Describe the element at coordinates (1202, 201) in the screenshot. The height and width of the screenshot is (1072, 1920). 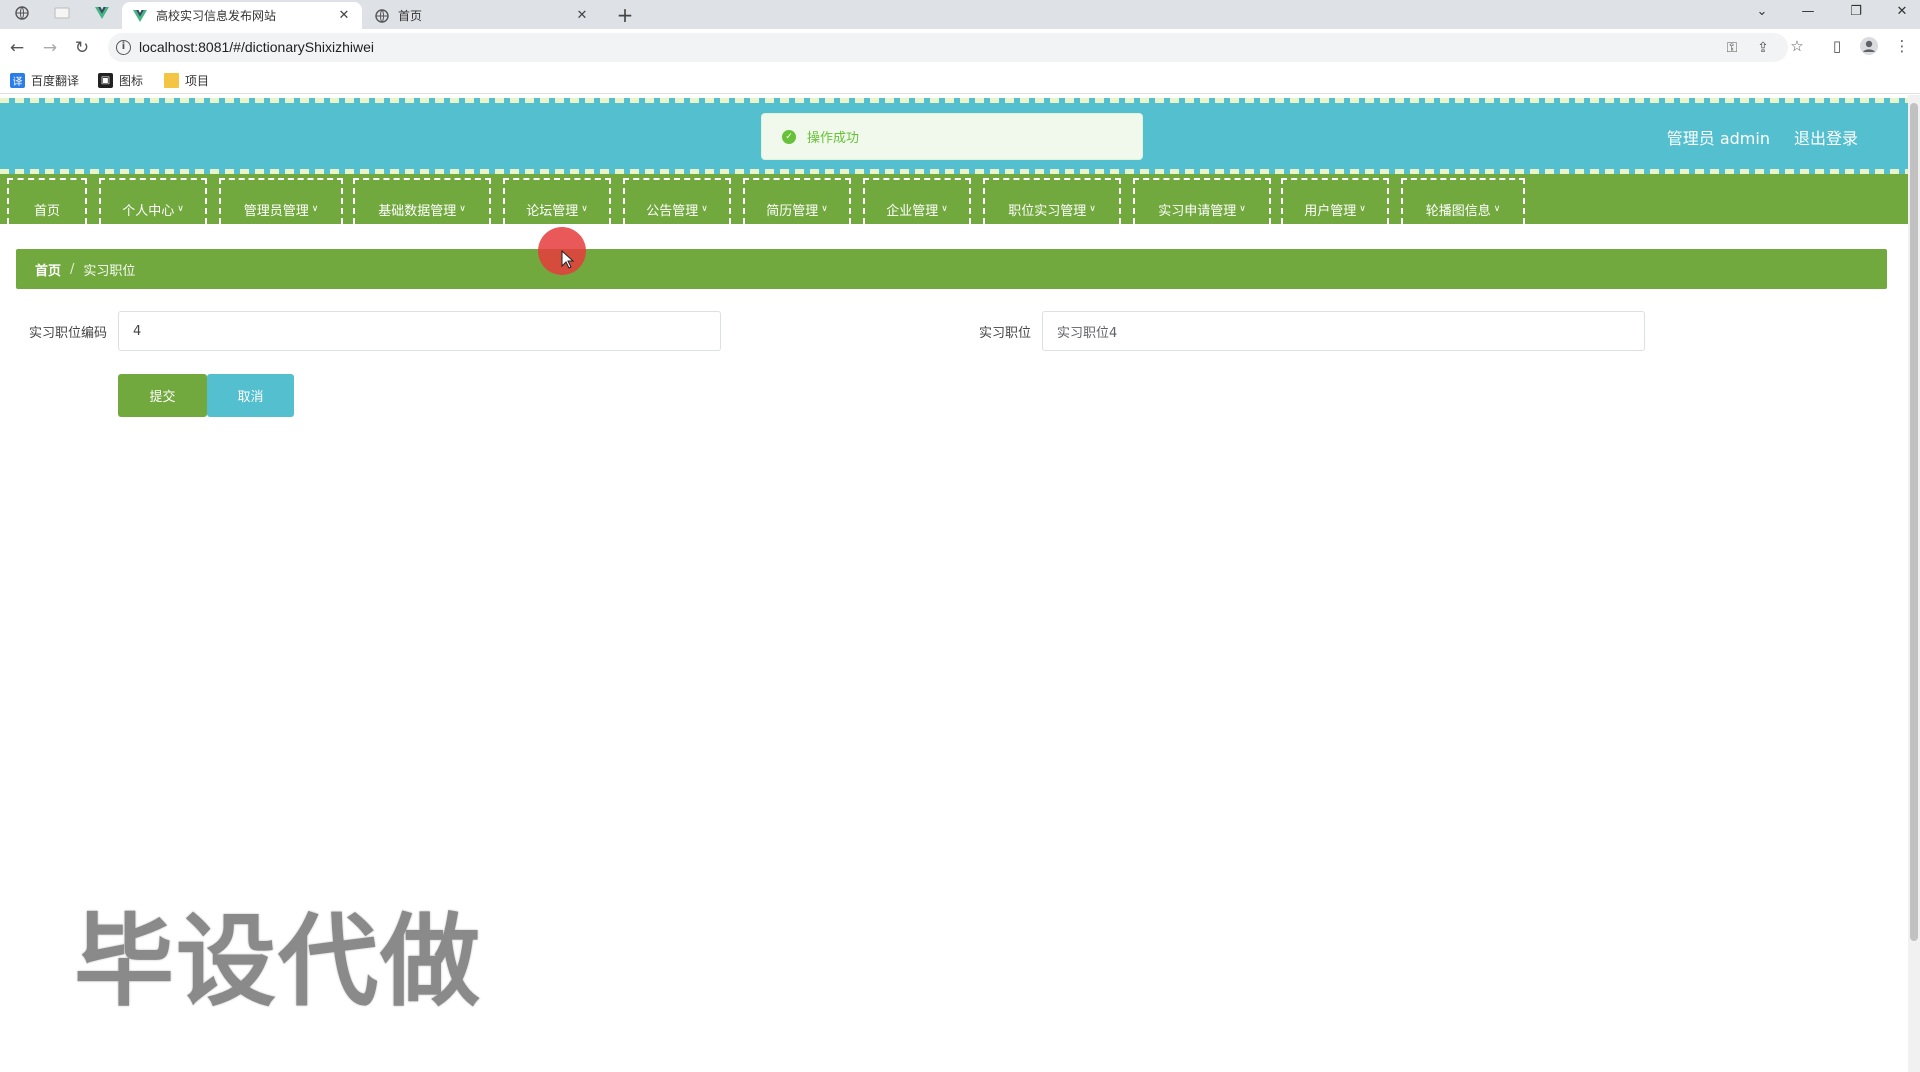
I see `menu-item-internship-application-management: 实习申请管理 ∨` at that location.